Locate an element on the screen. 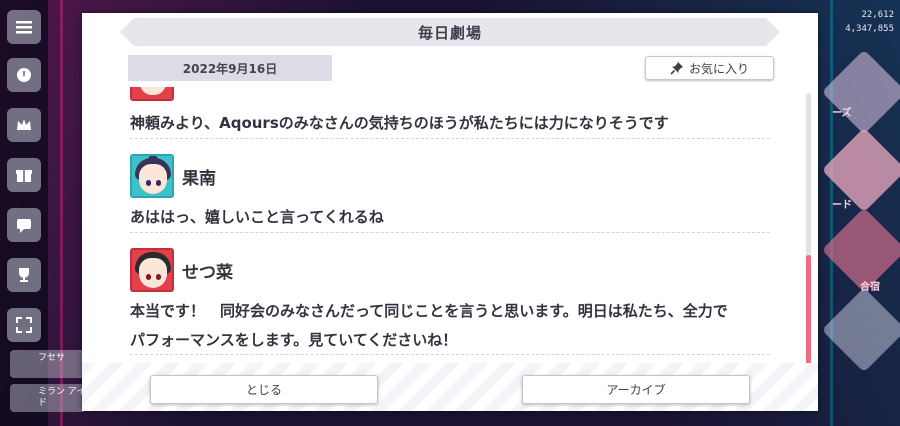 The image size is (900, 426). currency-bottom: 4,347,855 is located at coordinates (869, 29).